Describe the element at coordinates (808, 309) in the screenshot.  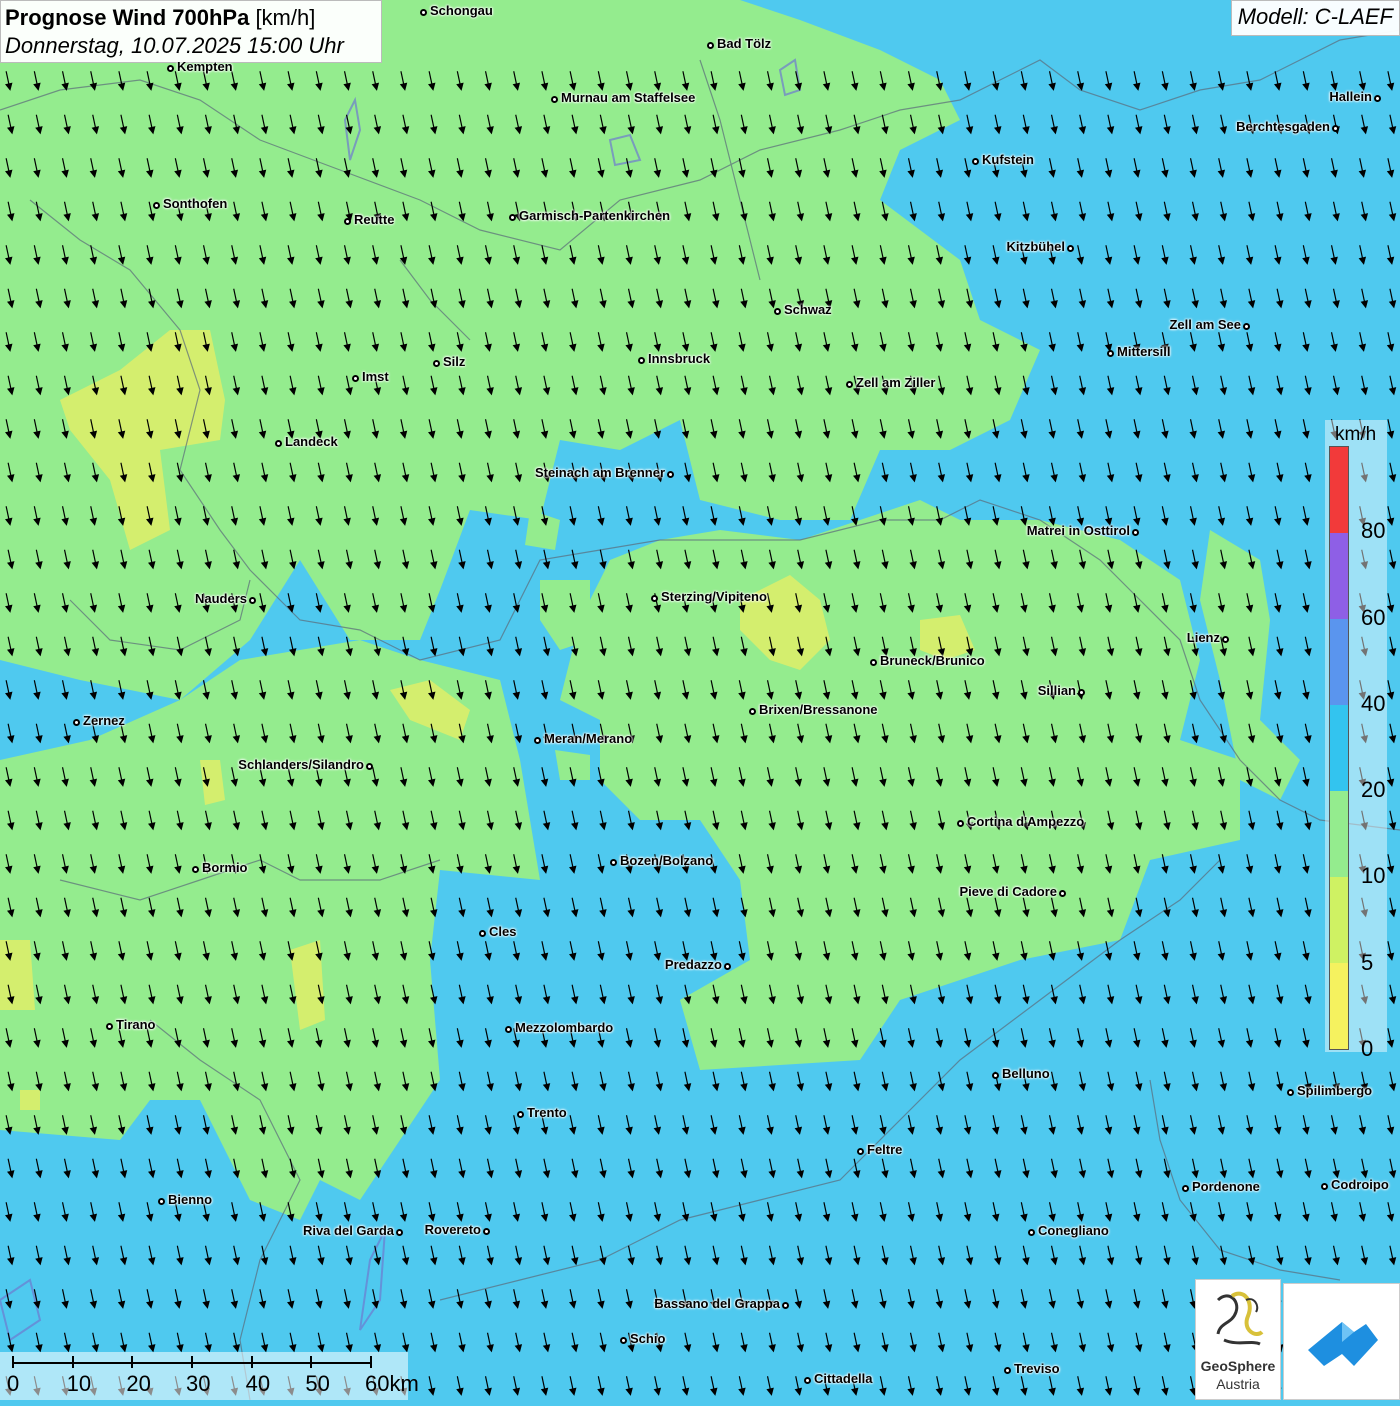
I see `city-label: Schwaz` at that location.